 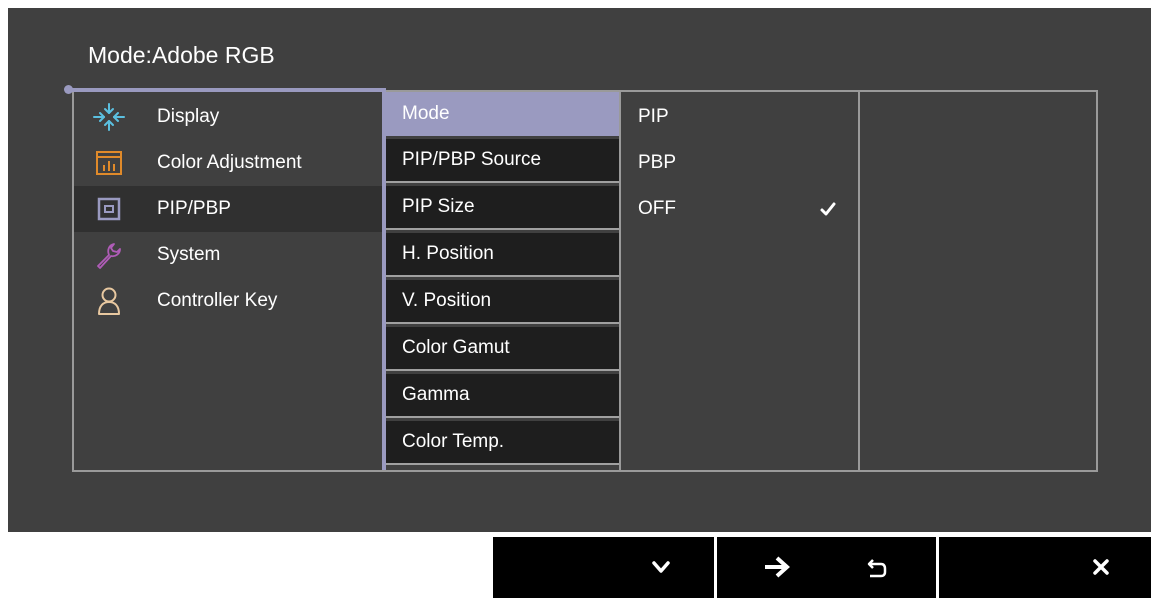 What do you see at coordinates (503, 161) in the screenshot?
I see `submenu-item-pip-pbp-source: PIP/PBP Source` at bounding box center [503, 161].